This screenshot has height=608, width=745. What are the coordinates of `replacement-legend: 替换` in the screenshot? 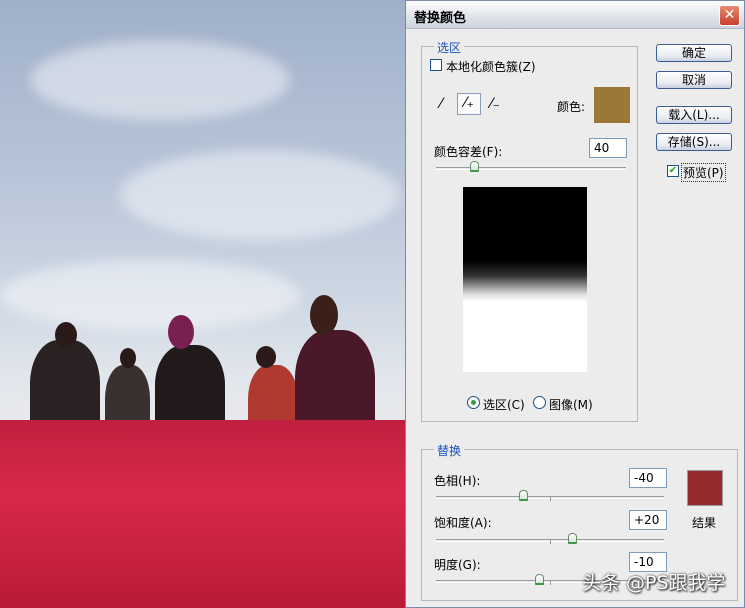 It's located at (449, 450).